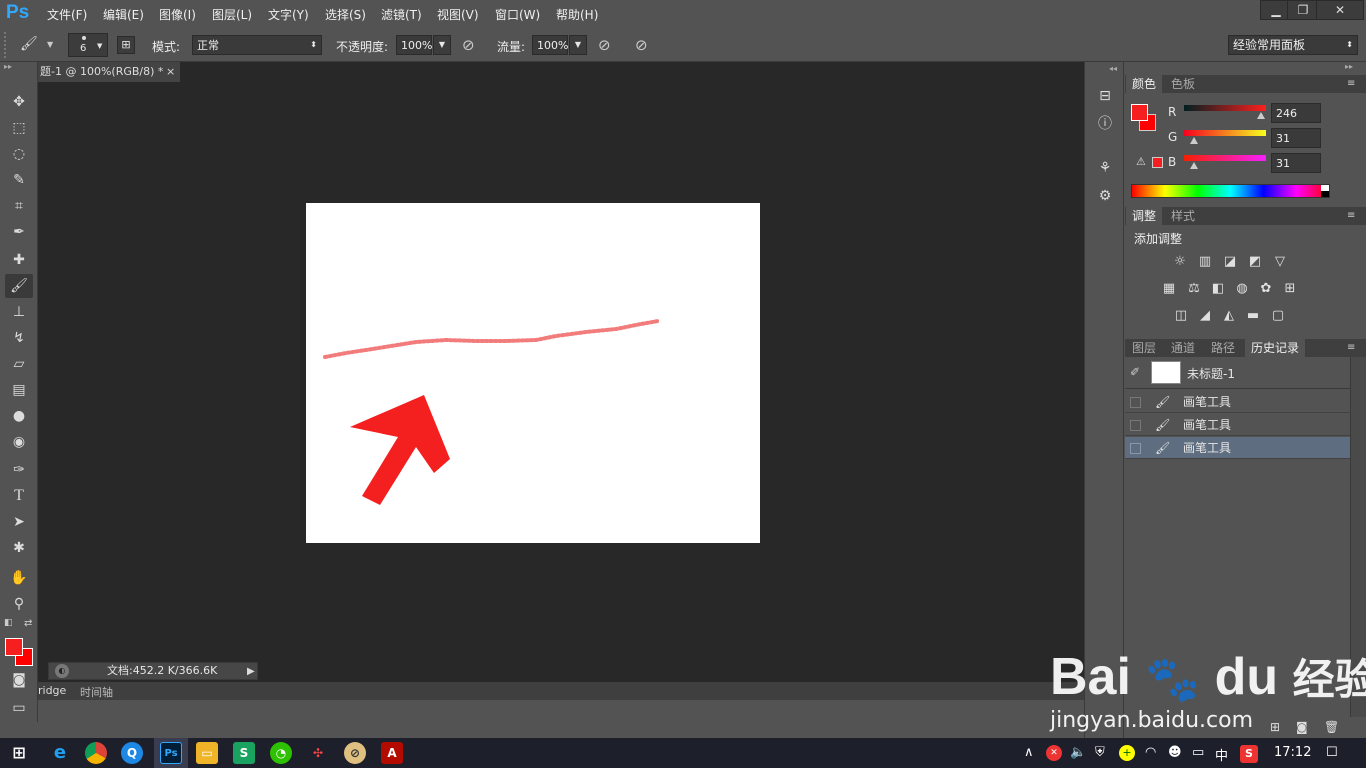  Describe the element at coordinates (19, 578) in the screenshot. I see `hand-tool-icon: ✋` at that location.